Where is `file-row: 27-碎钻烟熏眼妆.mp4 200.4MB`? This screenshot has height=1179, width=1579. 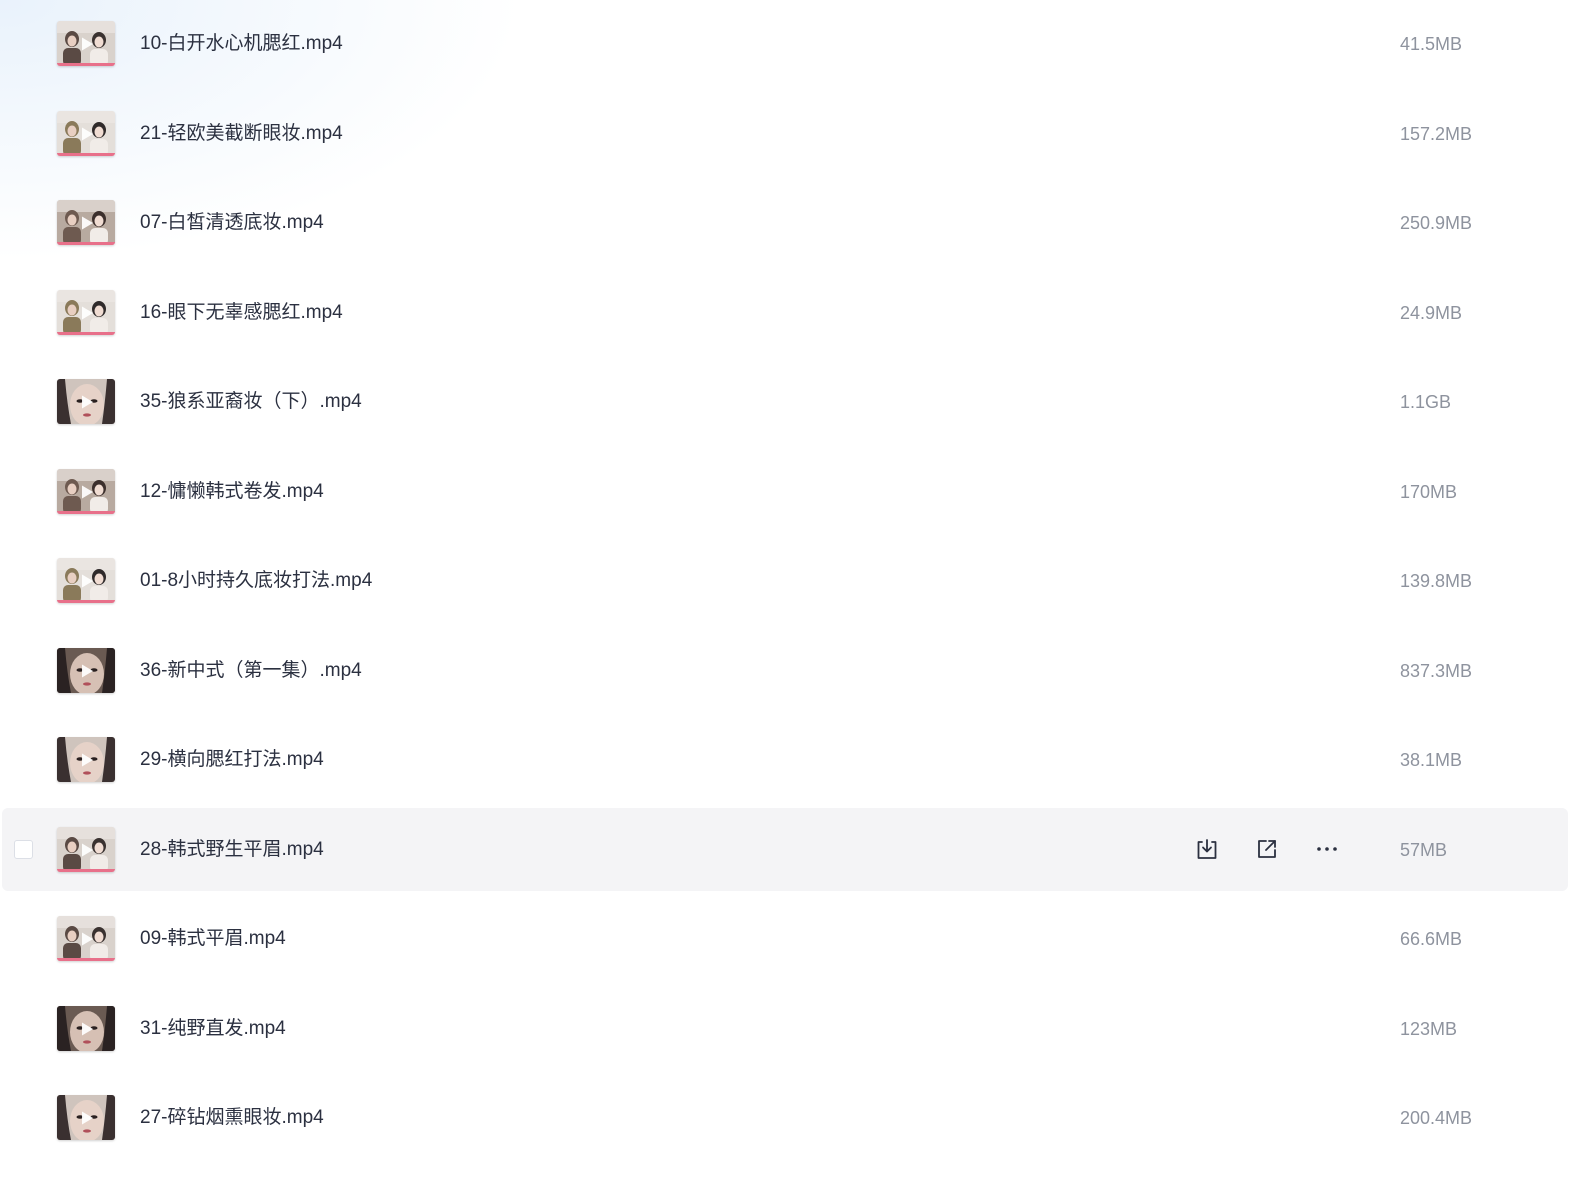
file-row: 27-碎钻烟熏眼妆.mp4 200.4MB is located at coordinates (785, 1117).